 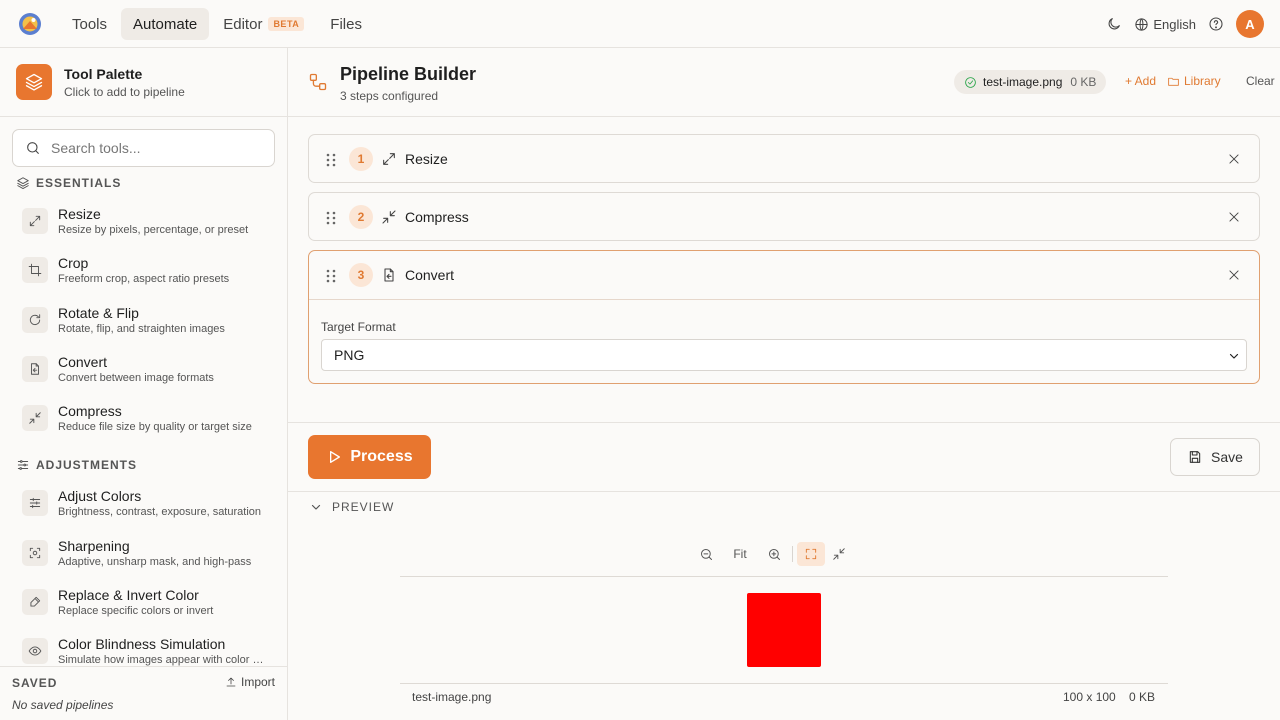 What do you see at coordinates (352, 507) in the screenshot?
I see `preview-toggle: PREVIEW` at bounding box center [352, 507].